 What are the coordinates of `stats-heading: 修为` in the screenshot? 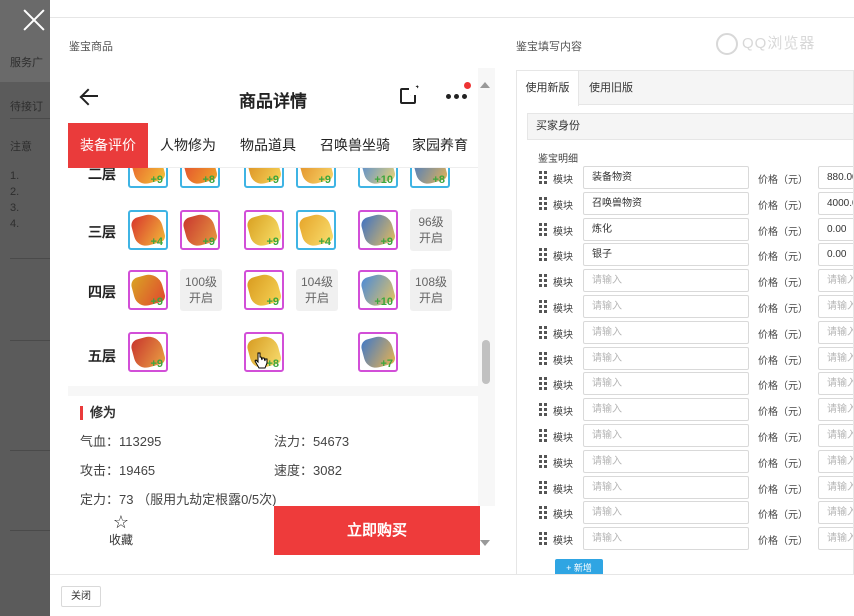 It's located at (98, 413).